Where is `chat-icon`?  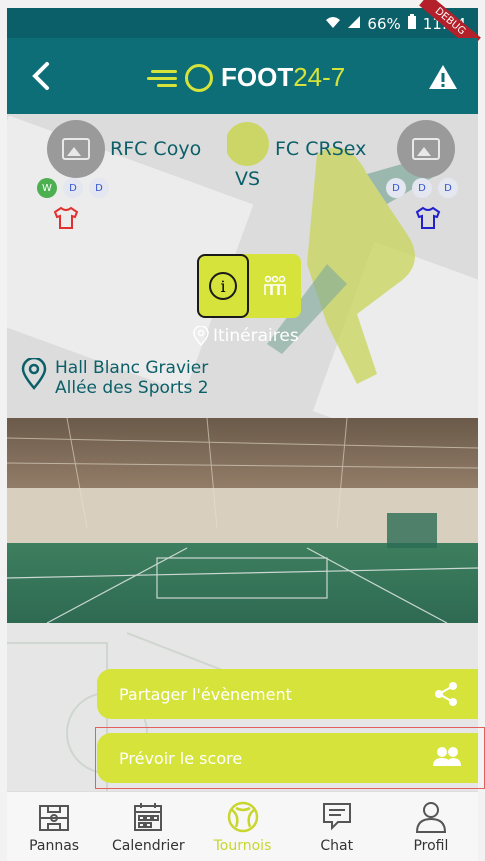 chat-icon is located at coordinates (336, 817).